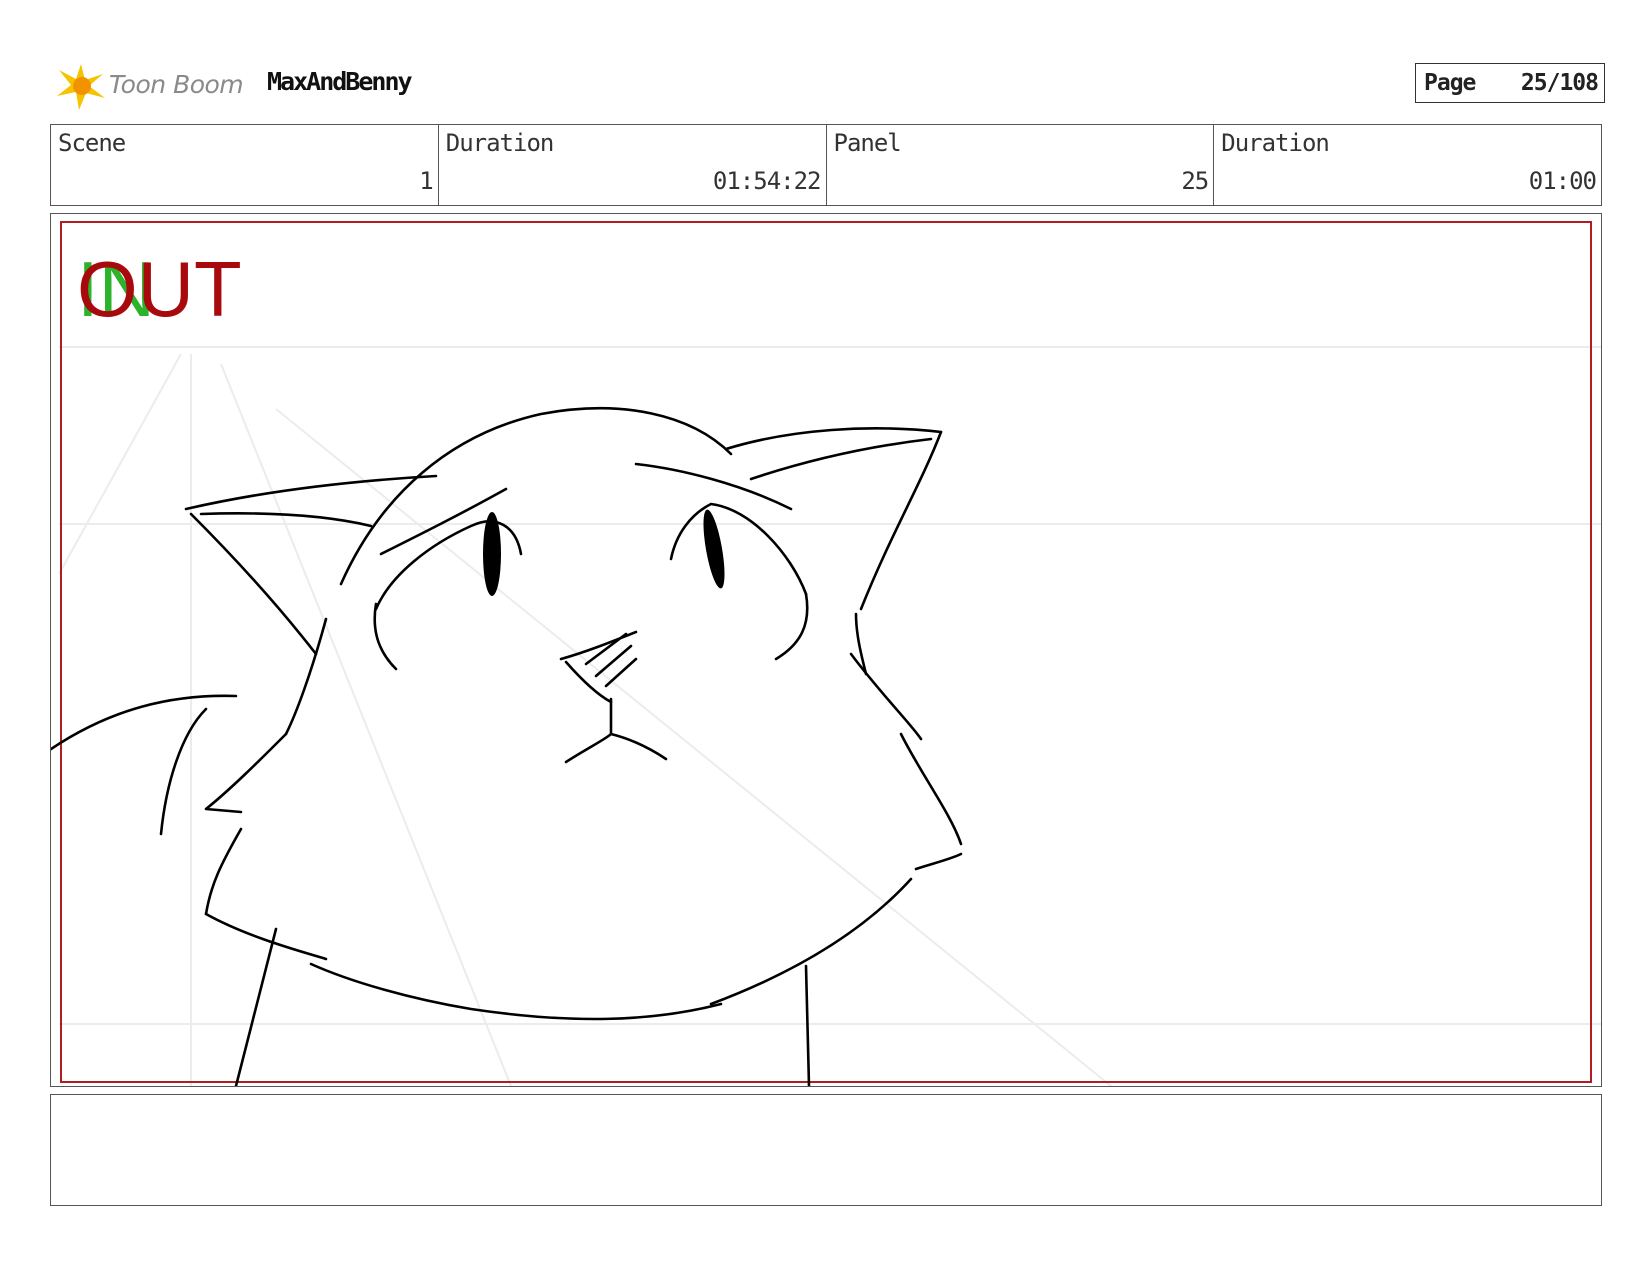 This screenshot has height=1275, width=1650. What do you see at coordinates (1559, 83) in the screenshot?
I see `page-number: 25/108` at bounding box center [1559, 83].